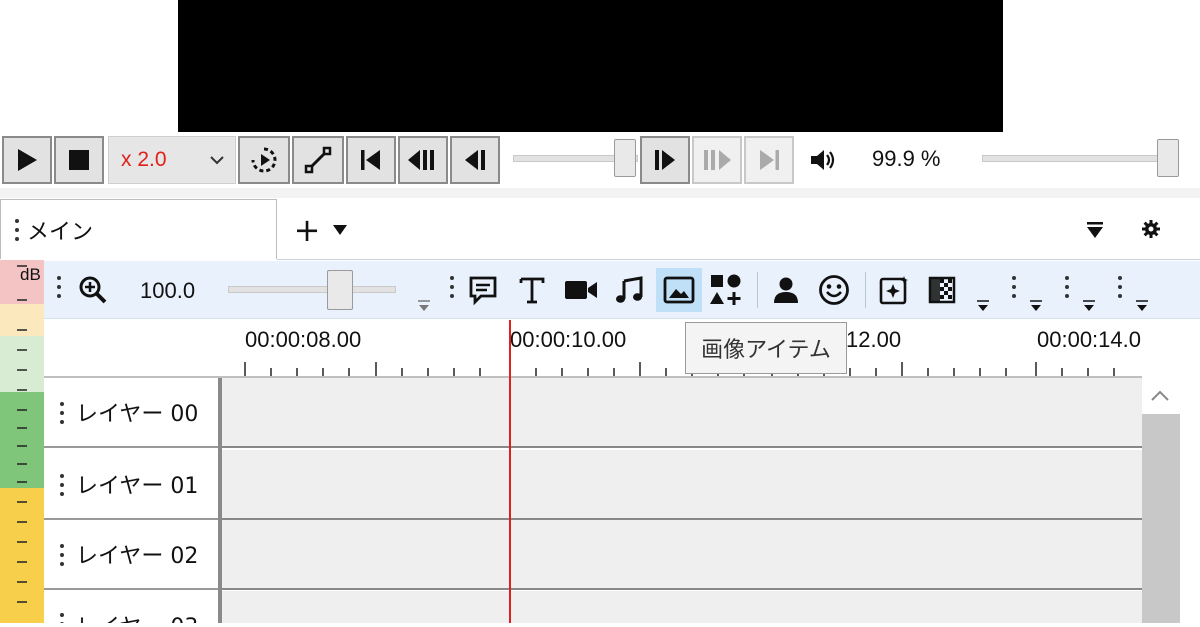  Describe the element at coordinates (137, 486) in the screenshot. I see `layer-name: レイヤー 01` at that location.